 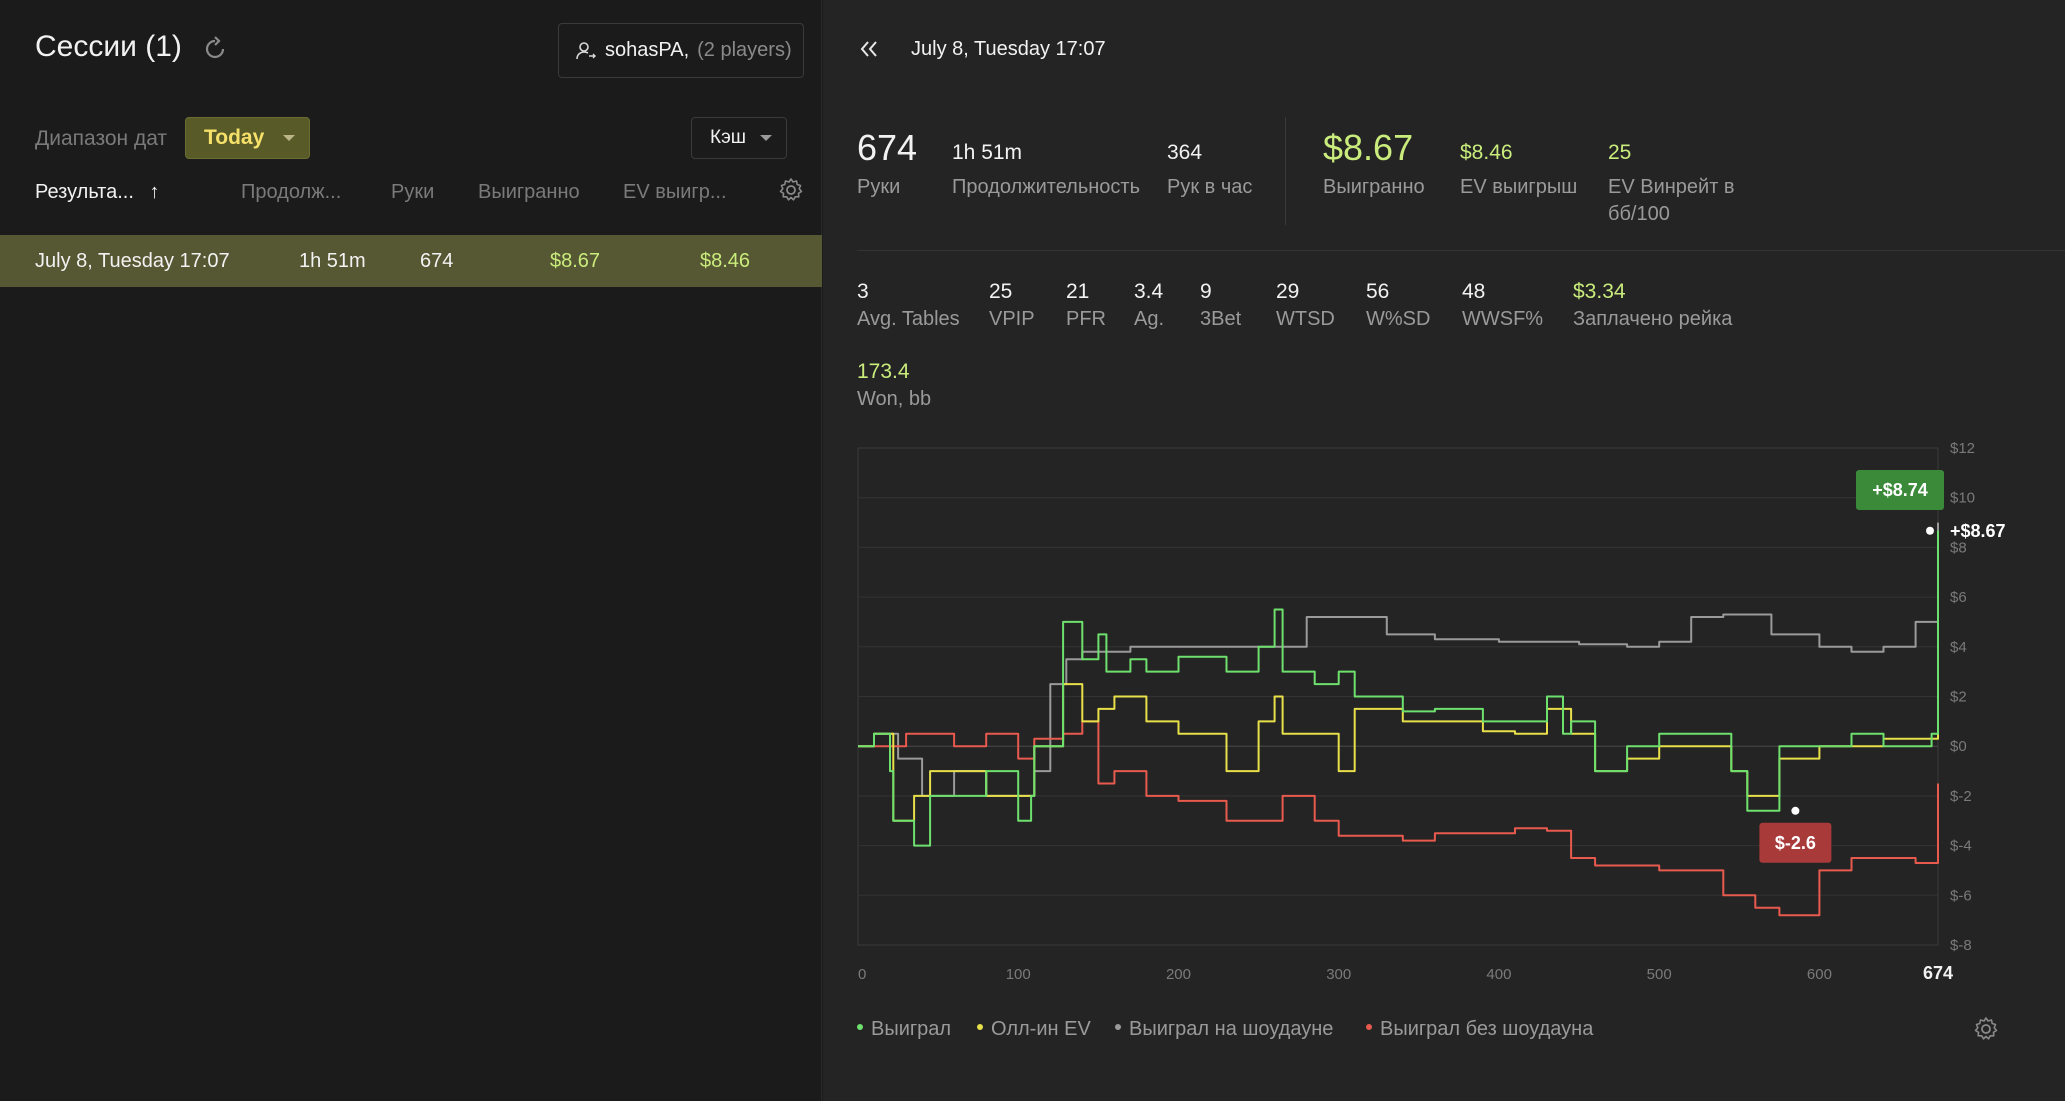 I want to click on stat-vpip-value: 25, so click(x=1001, y=291).